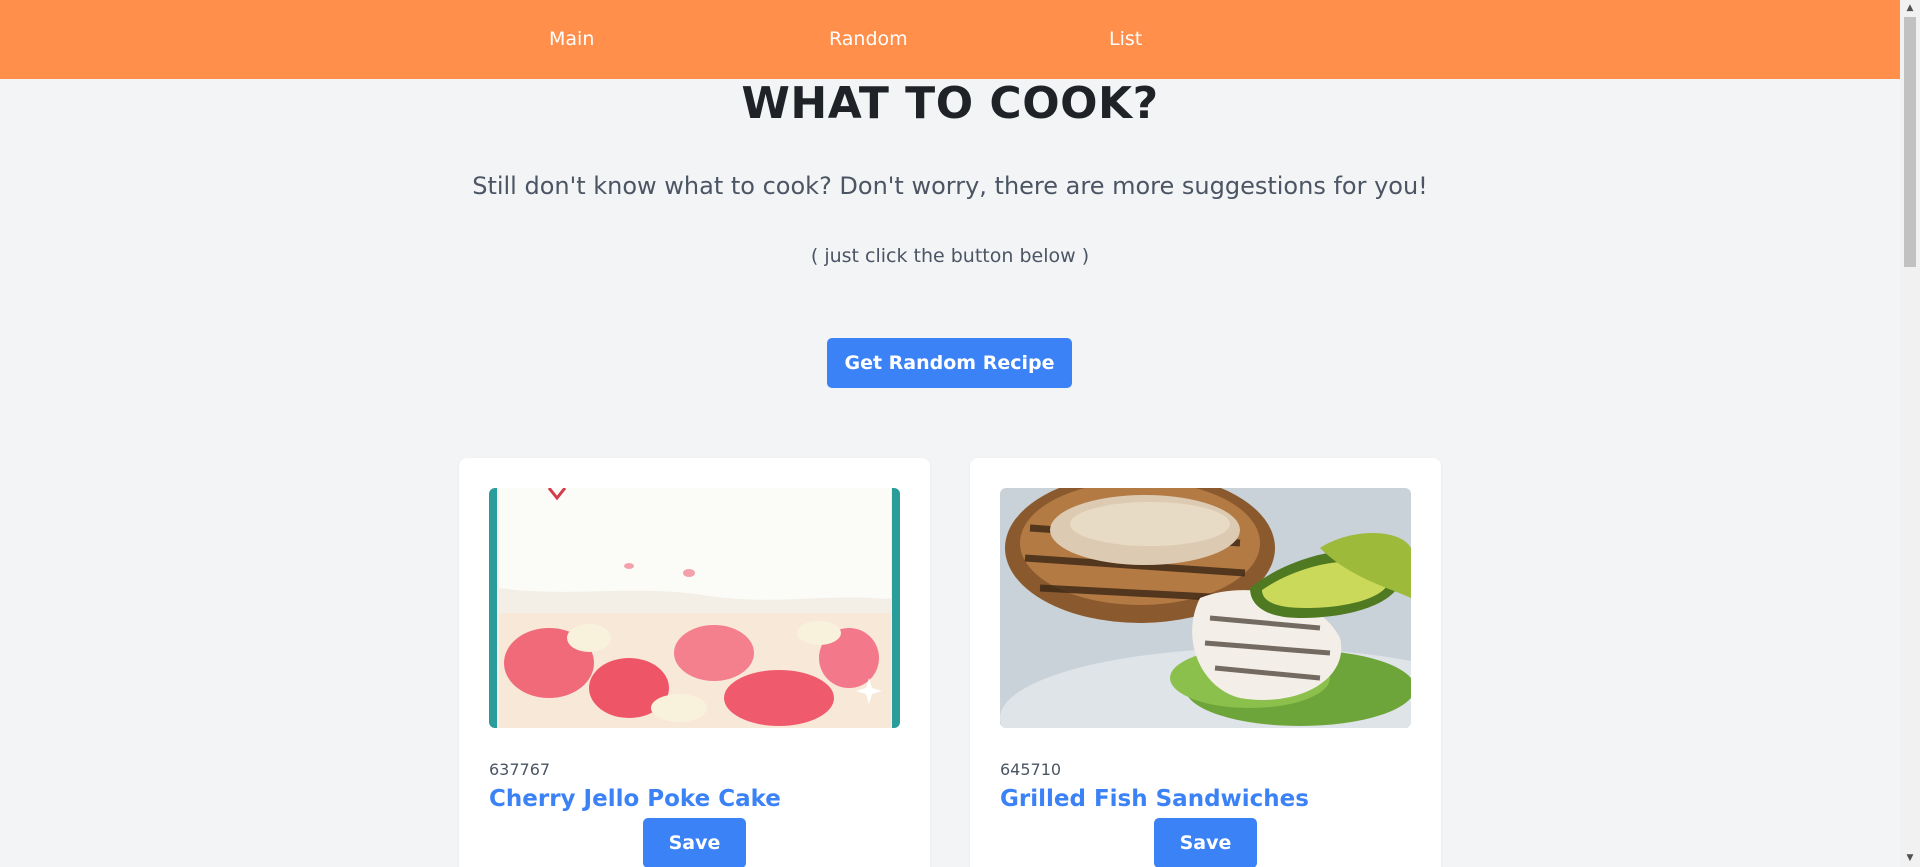  What do you see at coordinates (950, 256) in the screenshot?
I see `hint-text: ( just click the button below )` at bounding box center [950, 256].